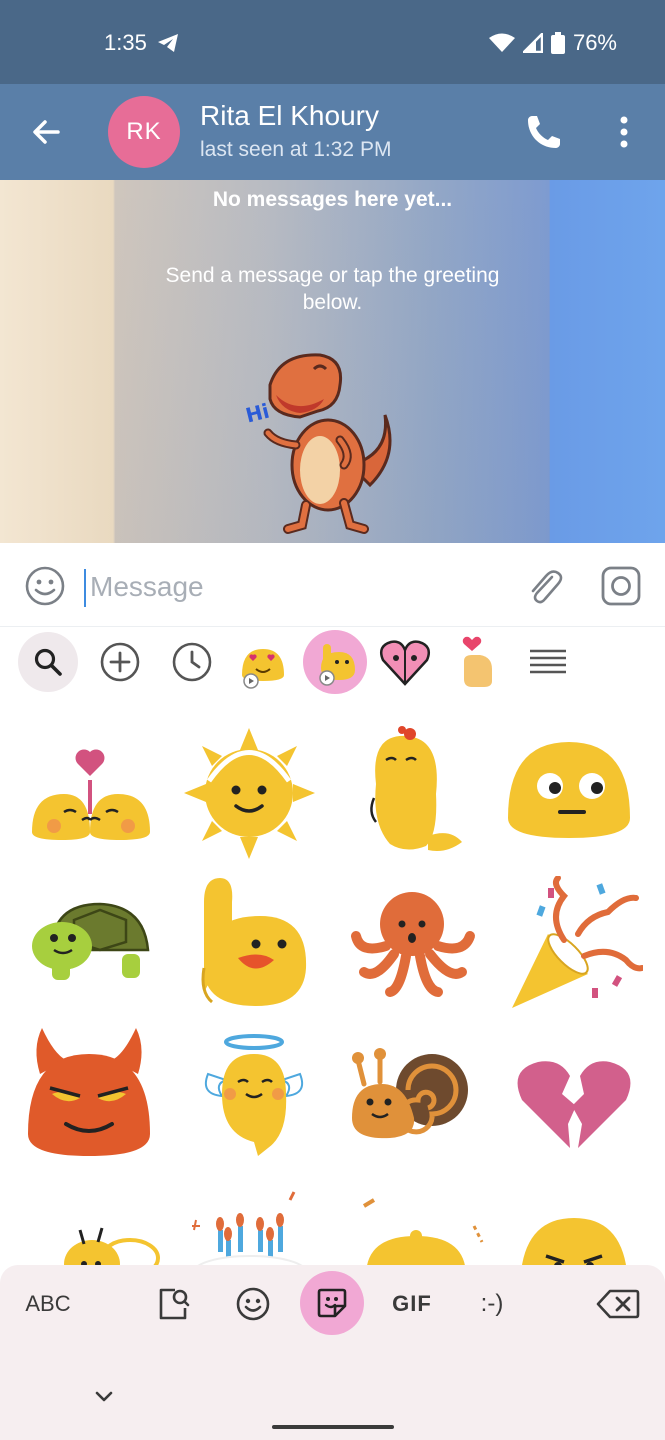 The height and width of the screenshot is (1440, 665). Describe the element at coordinates (48, 1304) in the screenshot. I see `keyboard-abc-button: ABC` at that location.